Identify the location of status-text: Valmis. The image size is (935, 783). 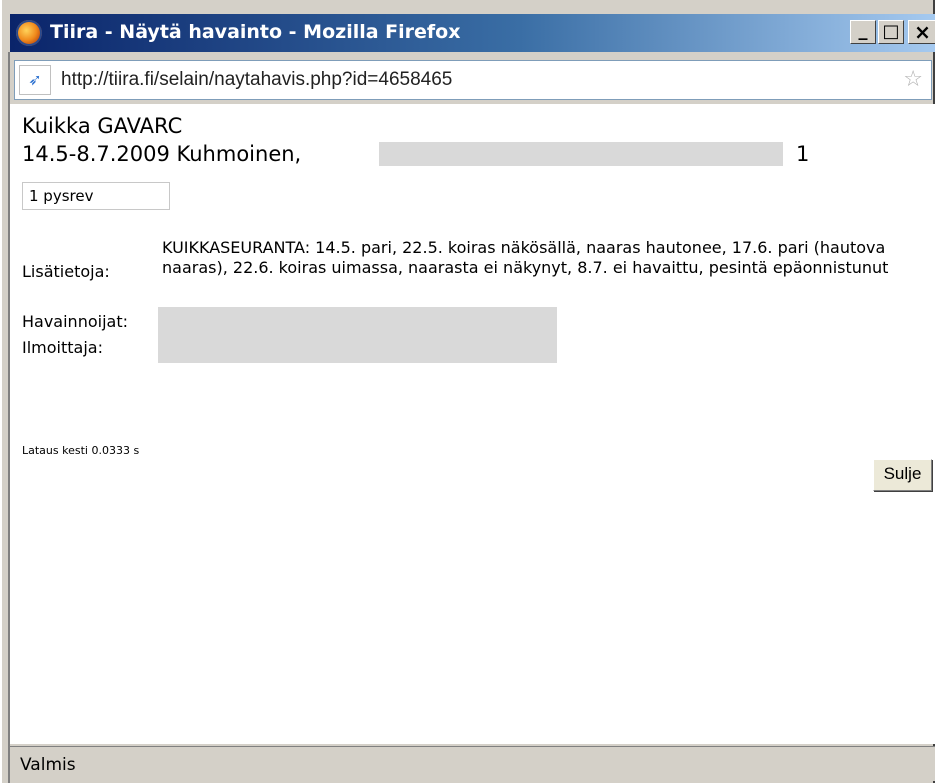
(48, 765).